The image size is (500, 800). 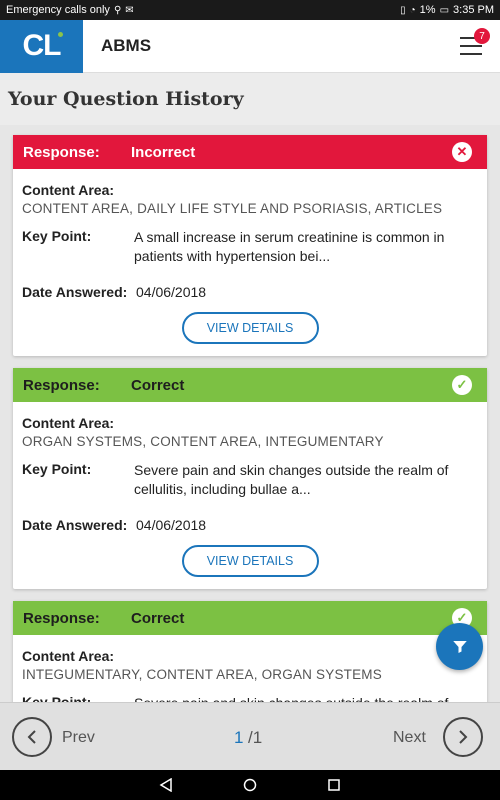 I want to click on app-bar: CL ABMS 7, so click(x=250, y=46).